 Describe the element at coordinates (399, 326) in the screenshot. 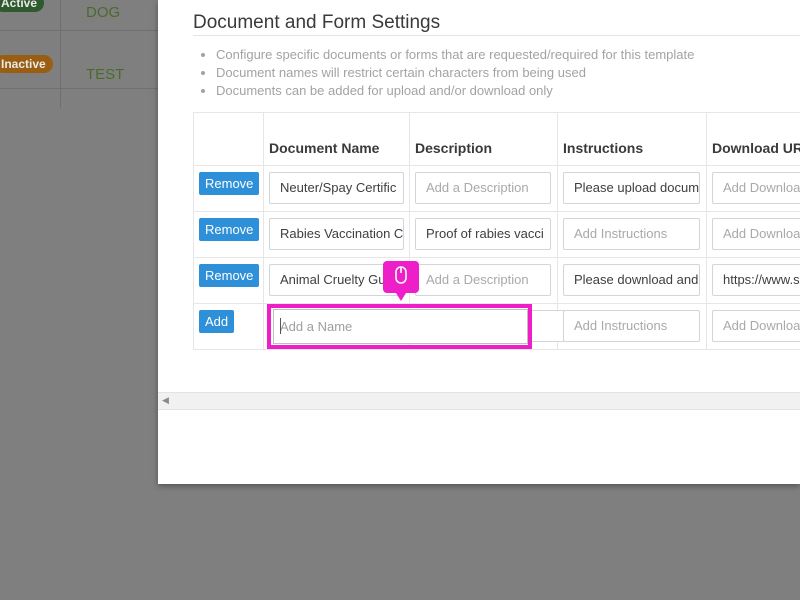

I see `focus-highlight` at that location.